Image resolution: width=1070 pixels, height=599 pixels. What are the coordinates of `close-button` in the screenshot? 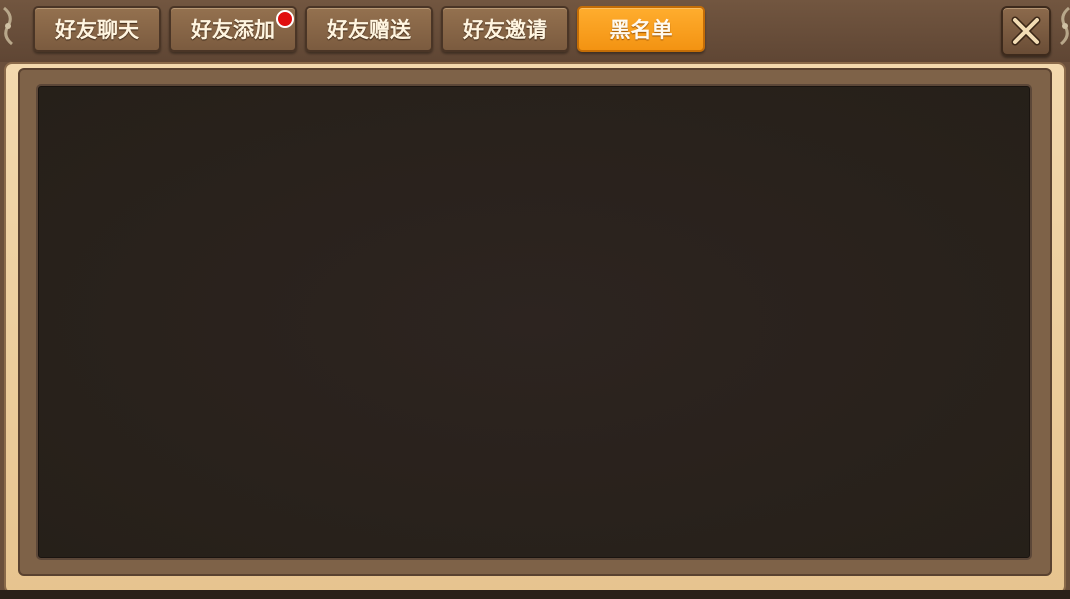 It's located at (1026, 31).